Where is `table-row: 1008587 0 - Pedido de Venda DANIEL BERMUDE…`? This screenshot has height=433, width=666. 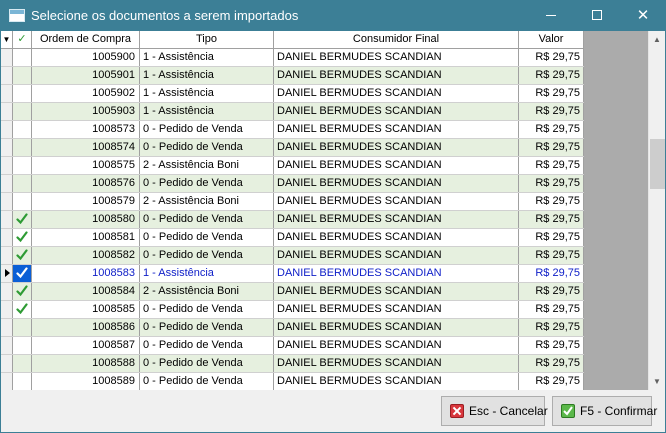 table-row: 1008587 0 - Pedido de Venda DANIEL BERMUDE… is located at coordinates (292, 346).